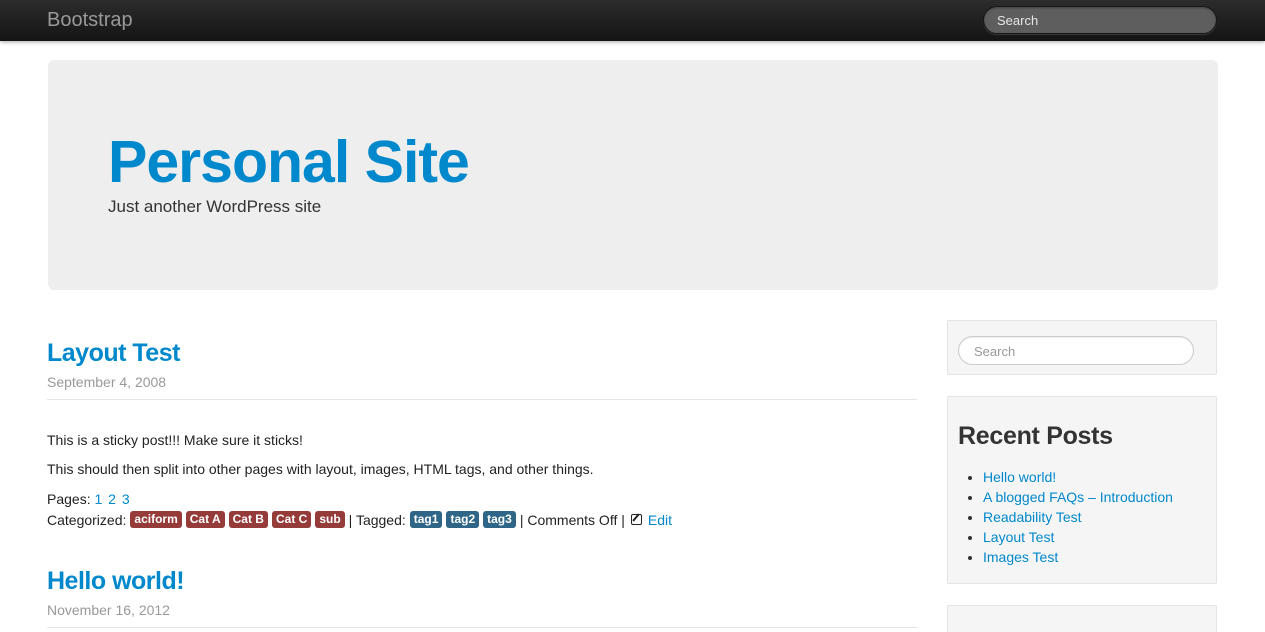  I want to click on category-label: Cat A, so click(205, 519).